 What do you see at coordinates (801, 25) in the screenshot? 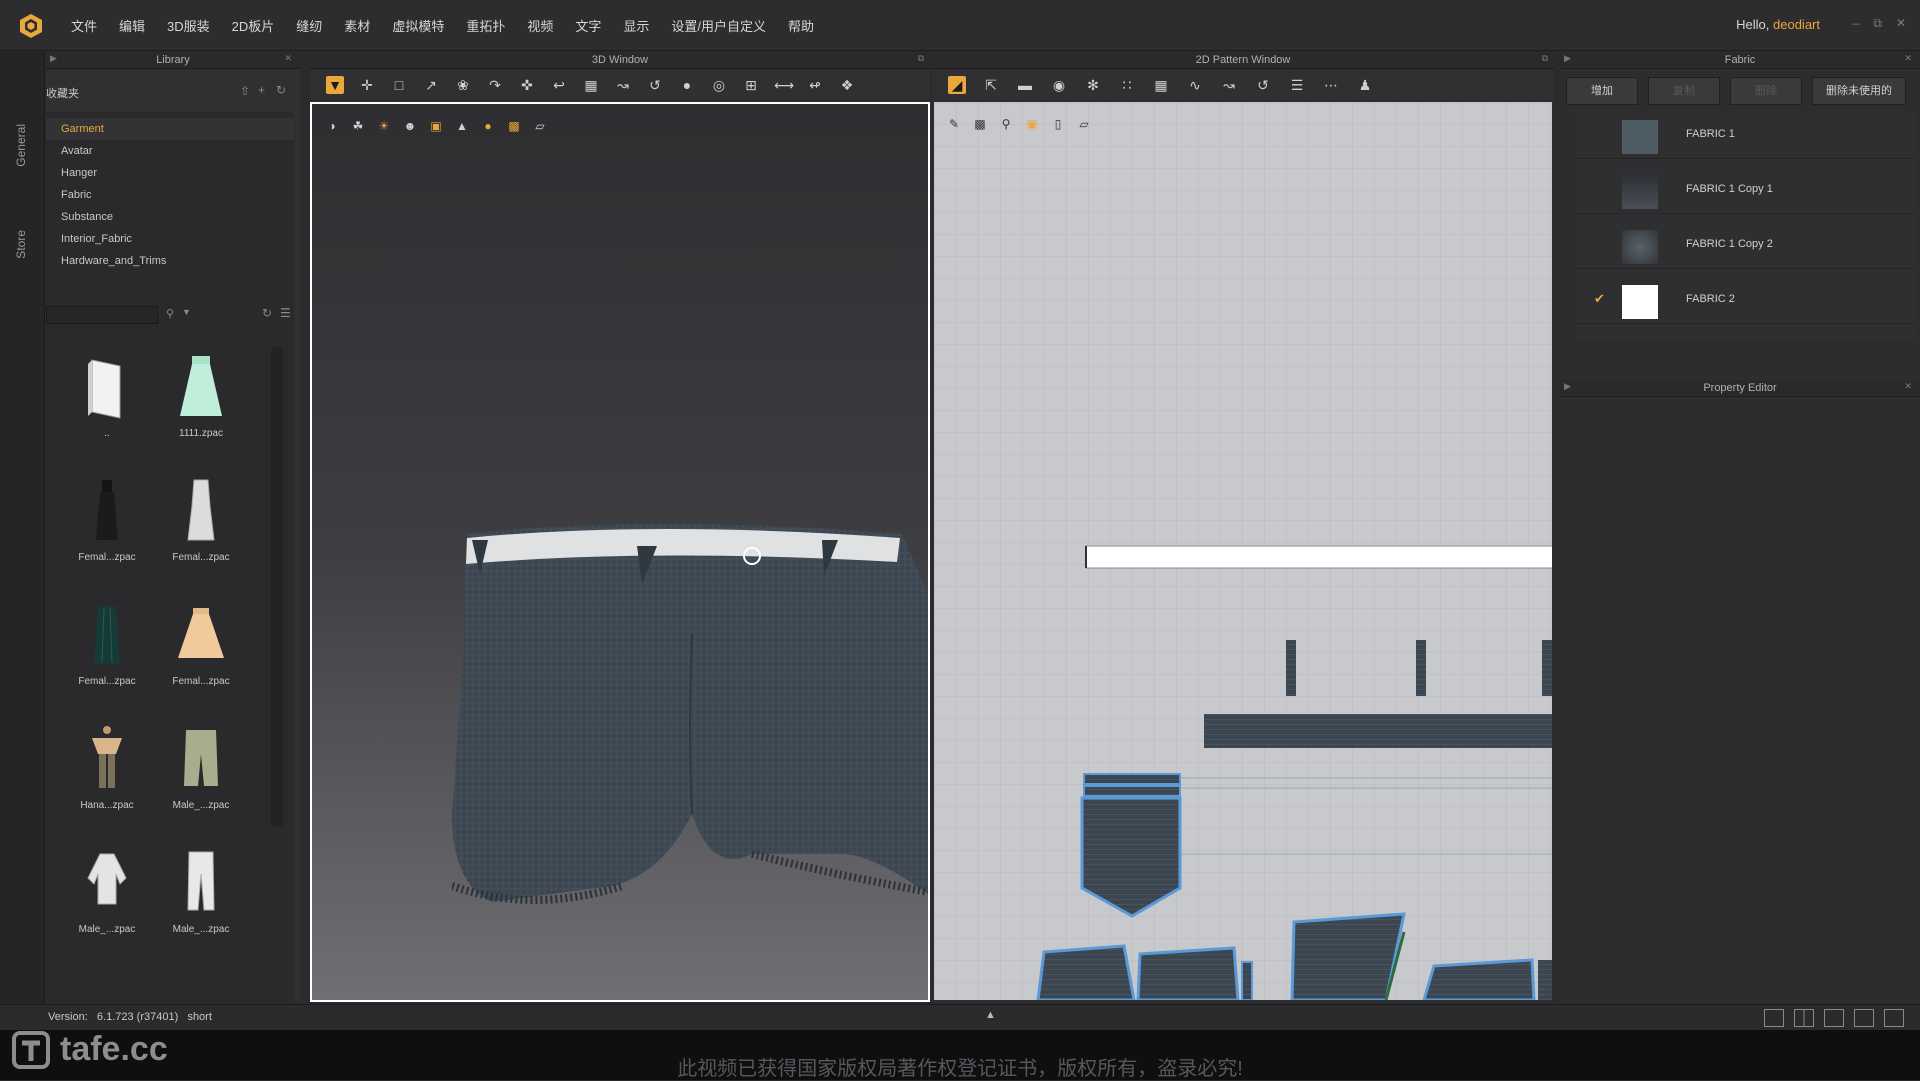
I see `menu-help: 帮助` at bounding box center [801, 25].